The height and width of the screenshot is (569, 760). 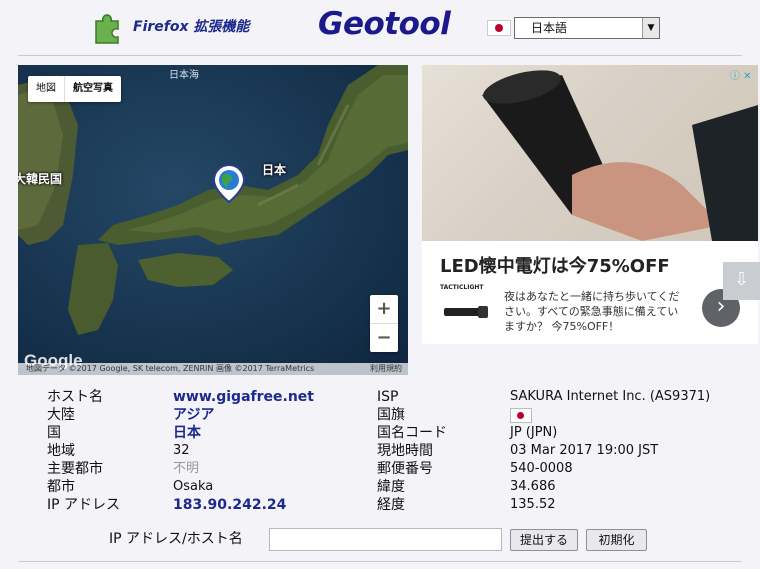 I want to click on isp-value: SAKURA Internet Inc. (AS9371), so click(x=610, y=396).